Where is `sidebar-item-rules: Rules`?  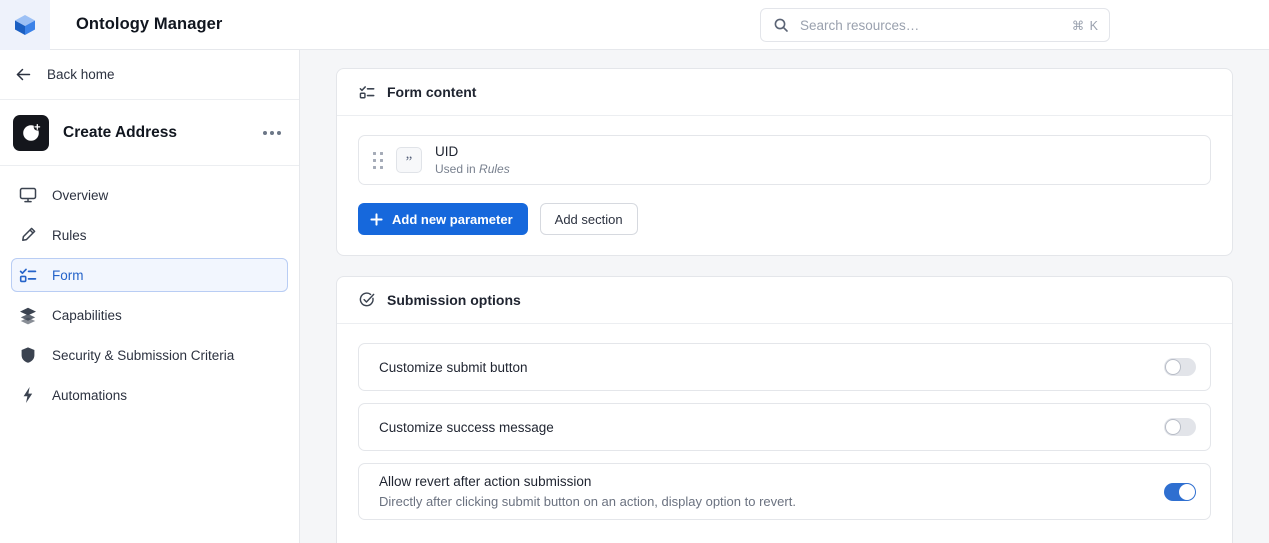 sidebar-item-rules: Rules is located at coordinates (149, 235).